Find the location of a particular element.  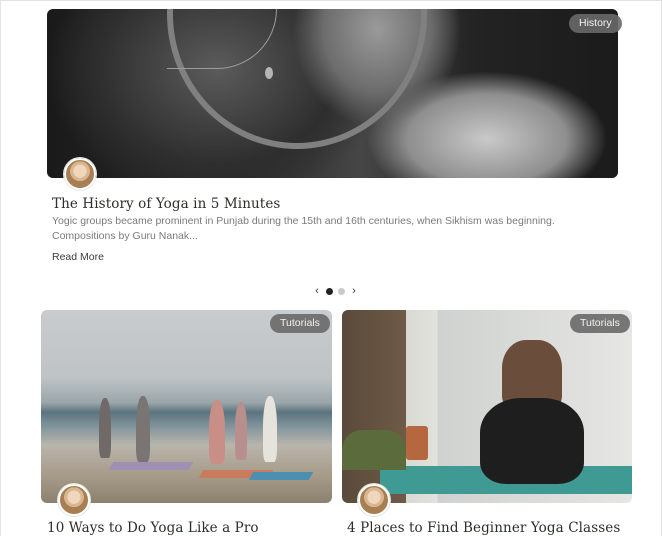

post-card-title: 10 Ways to Do Yoga Like a Pro is located at coordinates (153, 528).